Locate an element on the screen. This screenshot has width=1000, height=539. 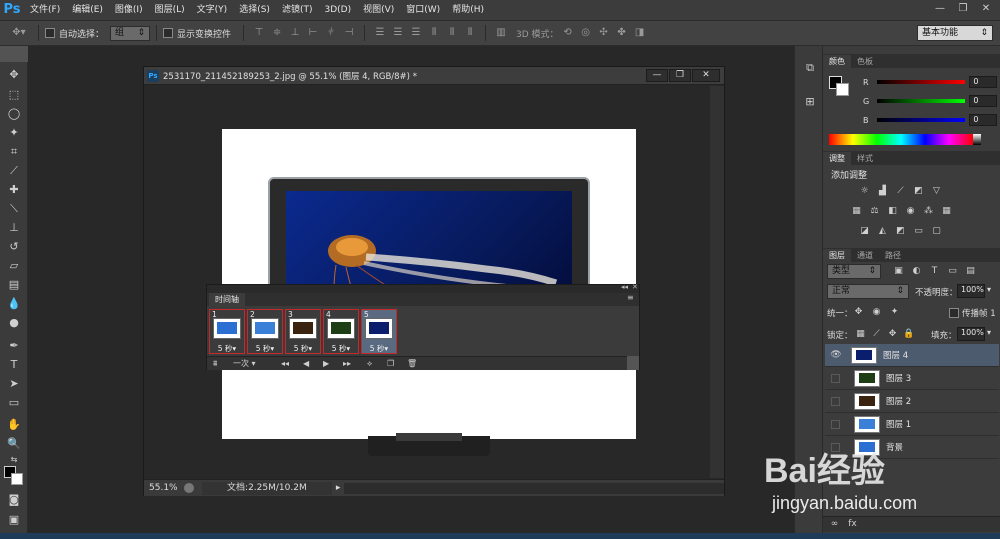
timeline-frame-4: 4 5 秒▾ is located at coordinates (341, 331).